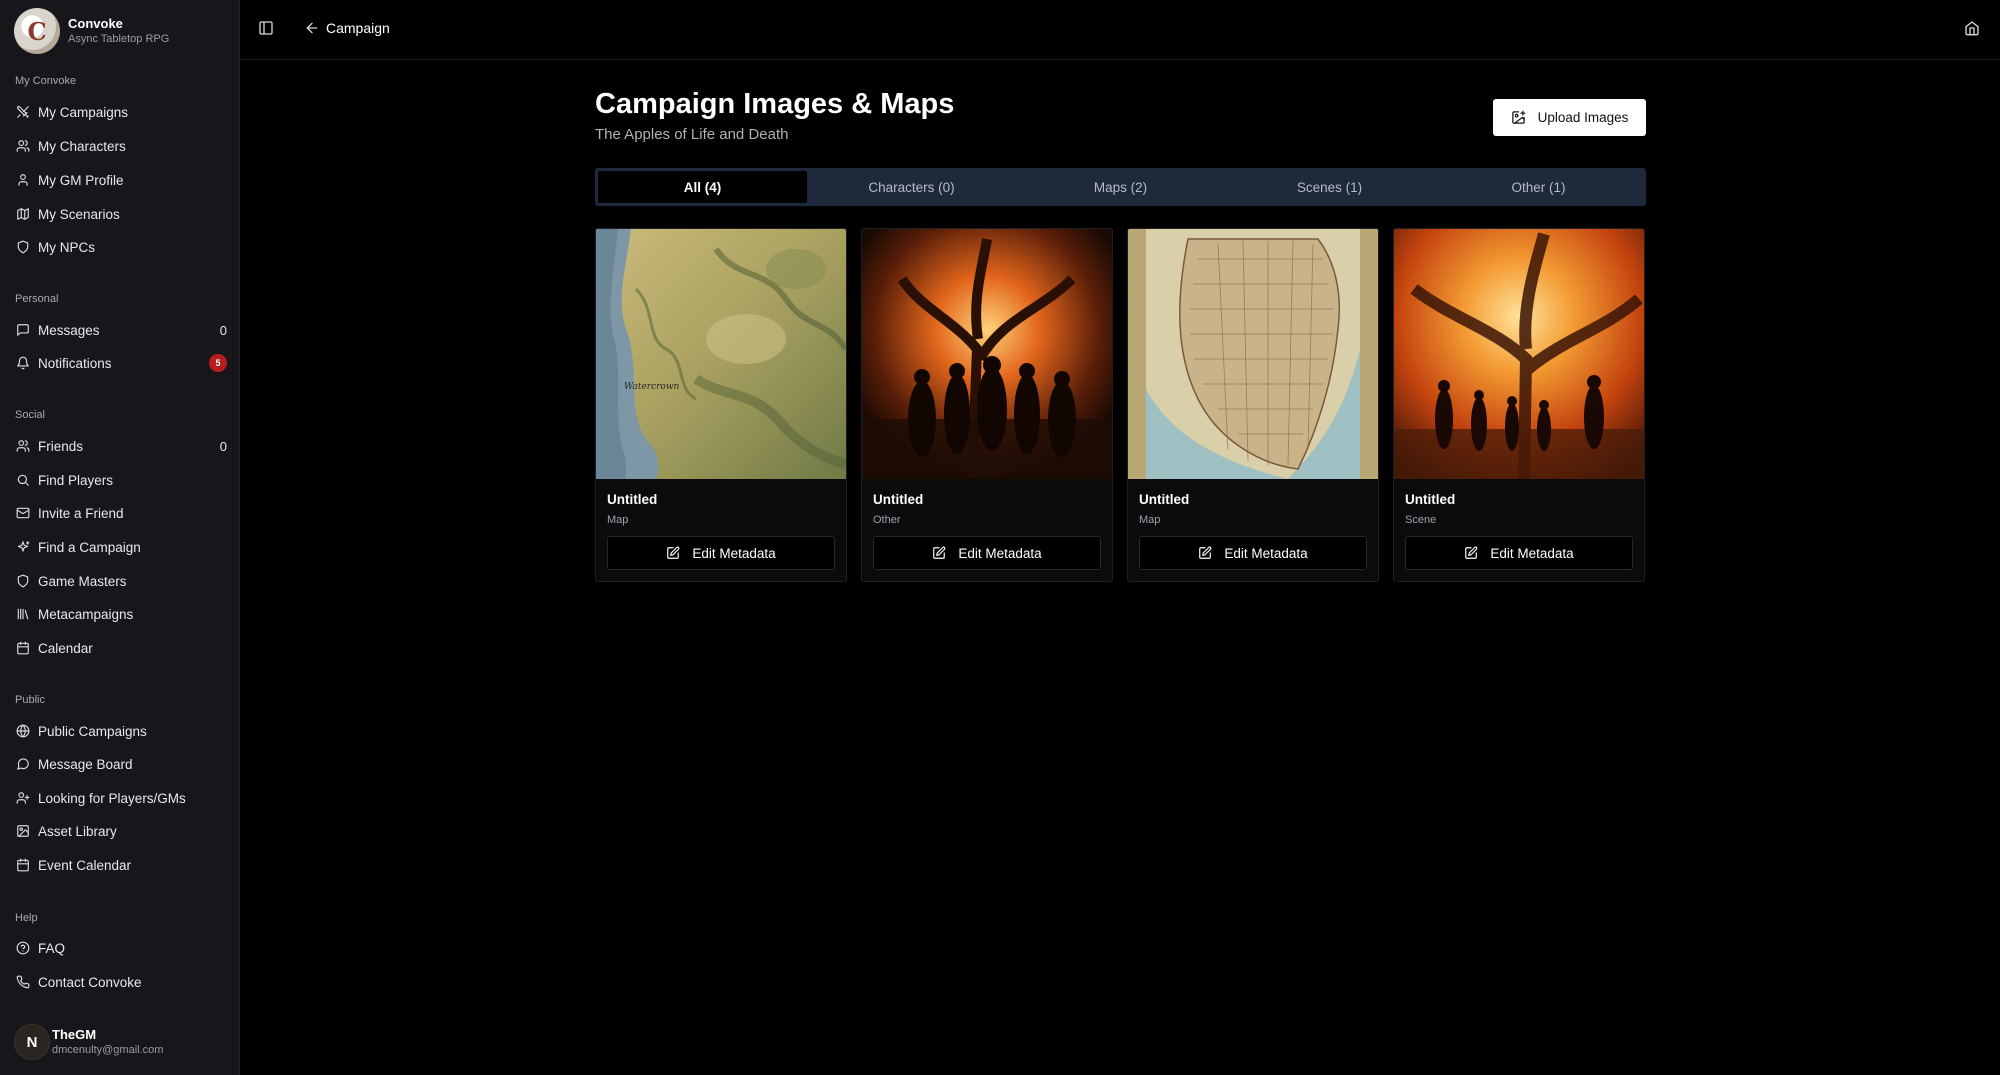 This screenshot has width=2000, height=1075. Describe the element at coordinates (1538, 187) in the screenshot. I see `tab-other: Other (1)` at that location.